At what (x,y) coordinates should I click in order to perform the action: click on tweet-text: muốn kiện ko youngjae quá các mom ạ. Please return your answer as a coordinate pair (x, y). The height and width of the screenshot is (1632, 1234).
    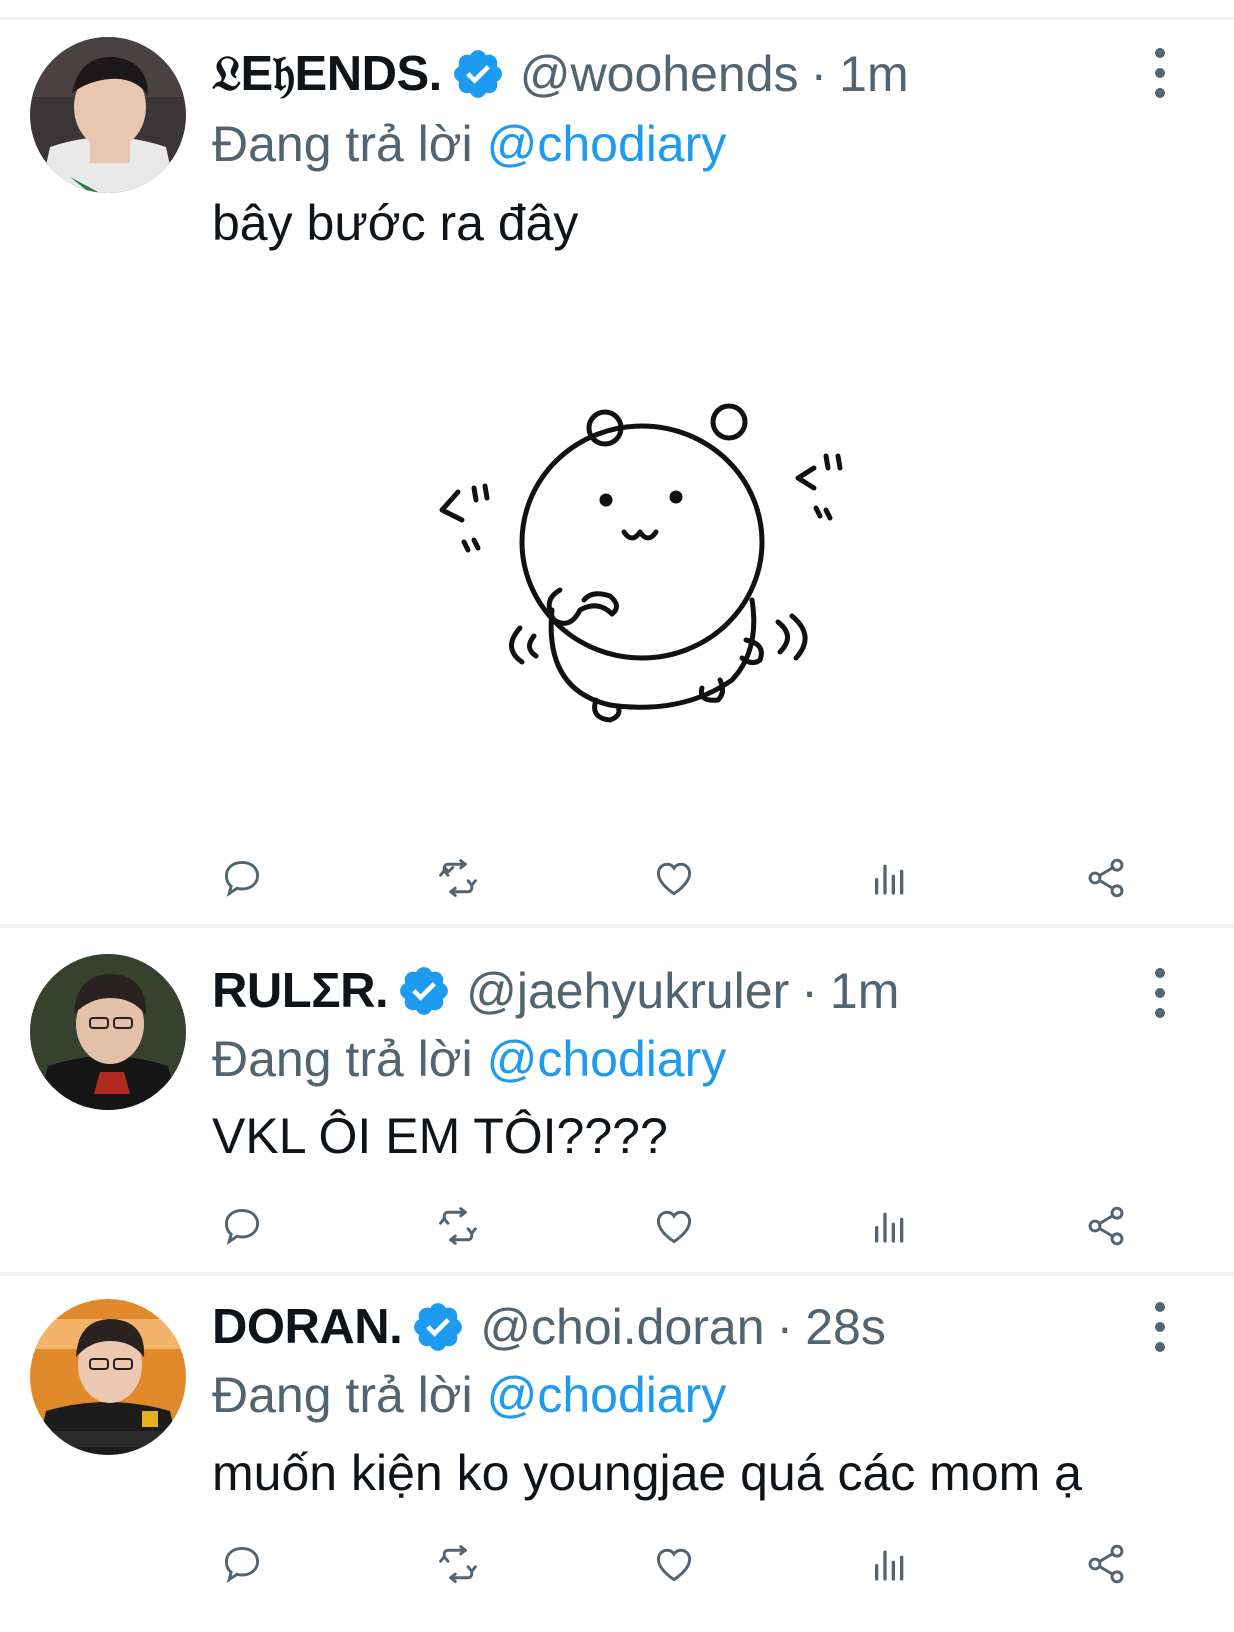
    Looking at the image, I should click on (647, 1473).